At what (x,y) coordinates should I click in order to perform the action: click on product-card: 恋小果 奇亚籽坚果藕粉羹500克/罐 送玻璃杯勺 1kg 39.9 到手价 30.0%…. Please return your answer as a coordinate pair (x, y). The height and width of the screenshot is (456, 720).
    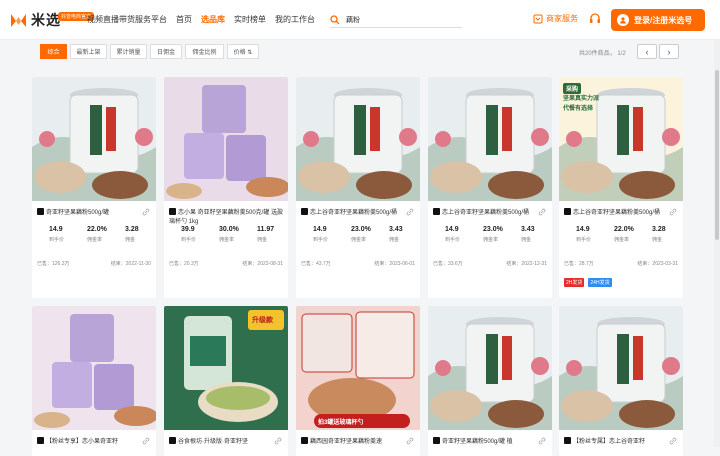
    Looking at the image, I should click on (226, 187).